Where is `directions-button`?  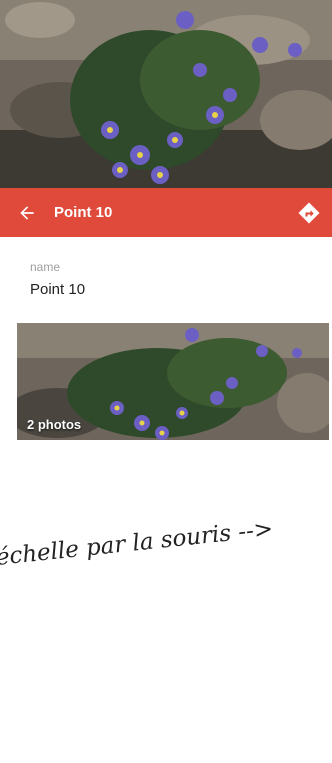
directions-button is located at coordinates (309, 212).